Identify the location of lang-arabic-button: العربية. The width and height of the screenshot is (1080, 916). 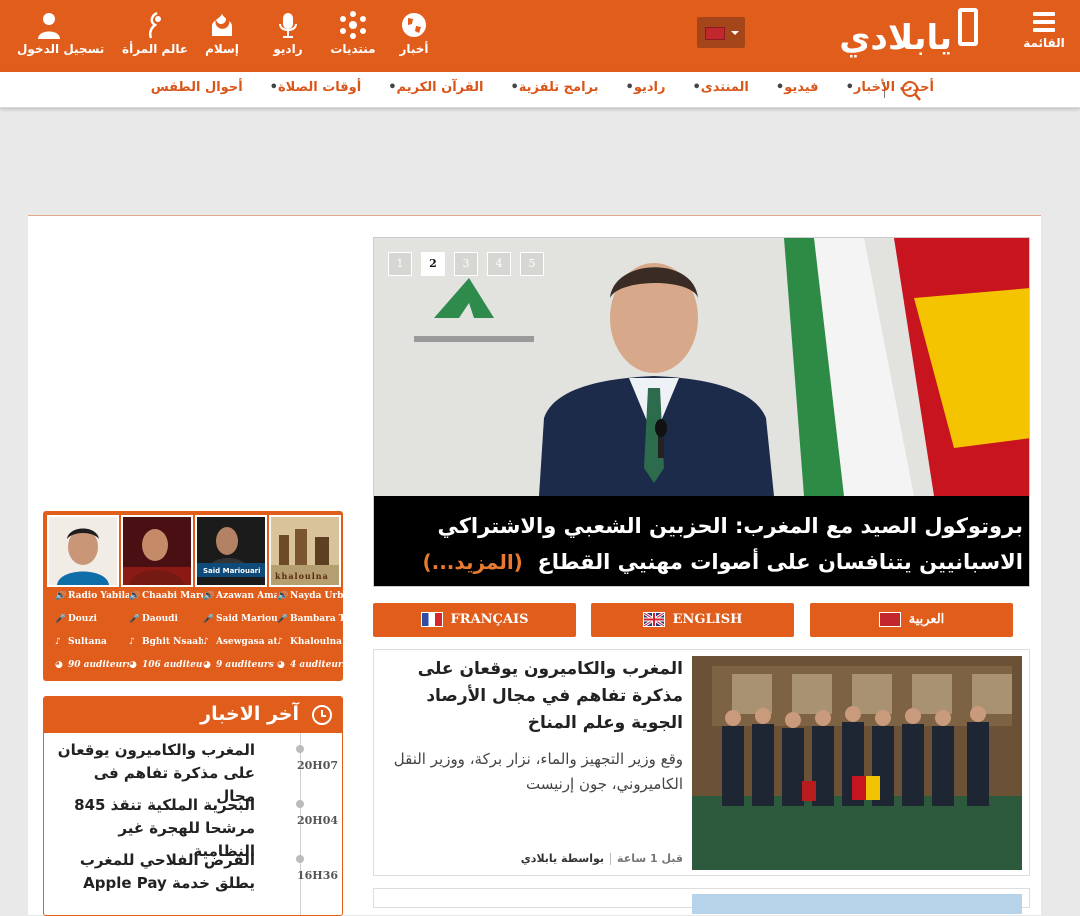
(911, 620).